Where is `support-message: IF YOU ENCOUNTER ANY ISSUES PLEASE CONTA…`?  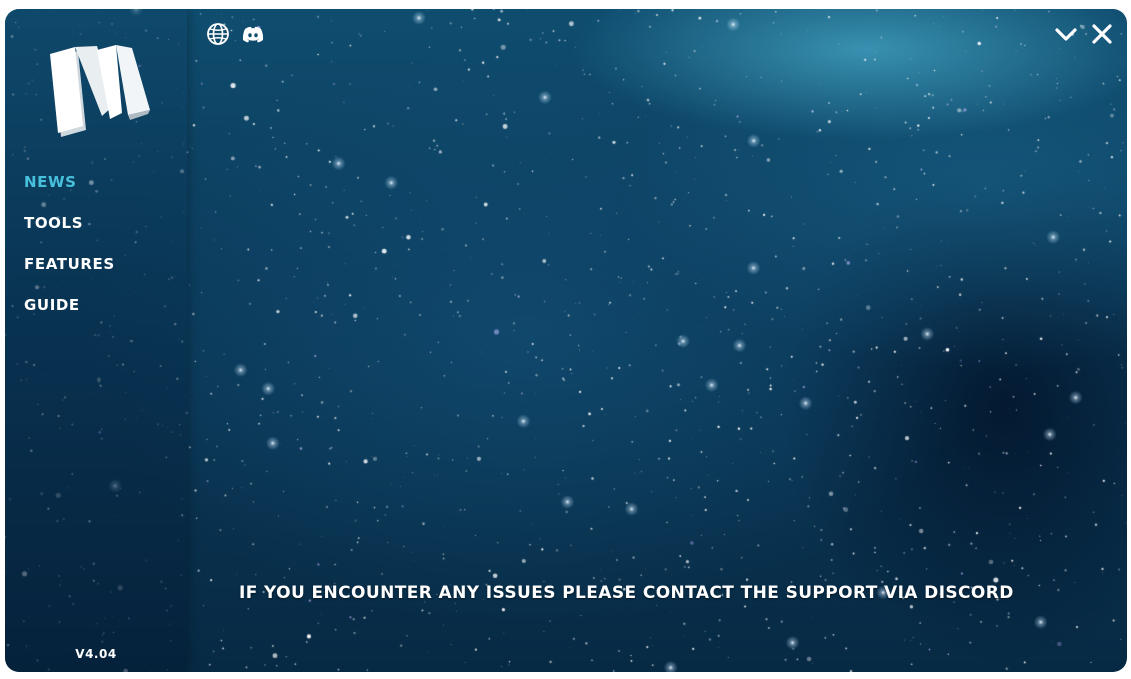 support-message: IF YOU ENCOUNTER ANY ISSUES PLEASE CONTA… is located at coordinates (626, 593).